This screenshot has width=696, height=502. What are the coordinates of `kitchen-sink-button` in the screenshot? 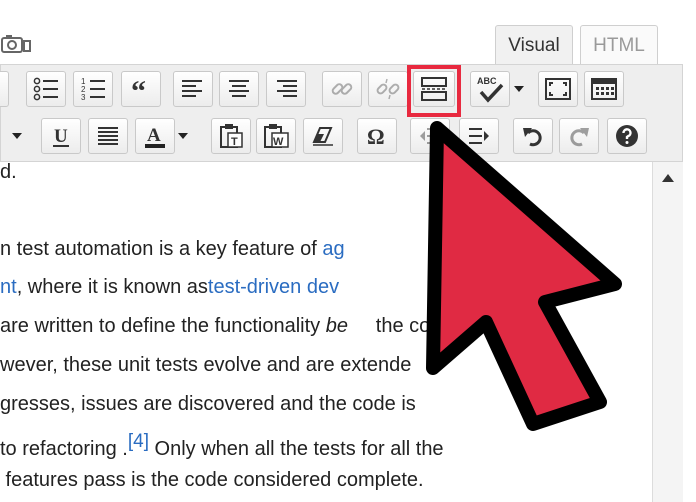 It's located at (604, 89).